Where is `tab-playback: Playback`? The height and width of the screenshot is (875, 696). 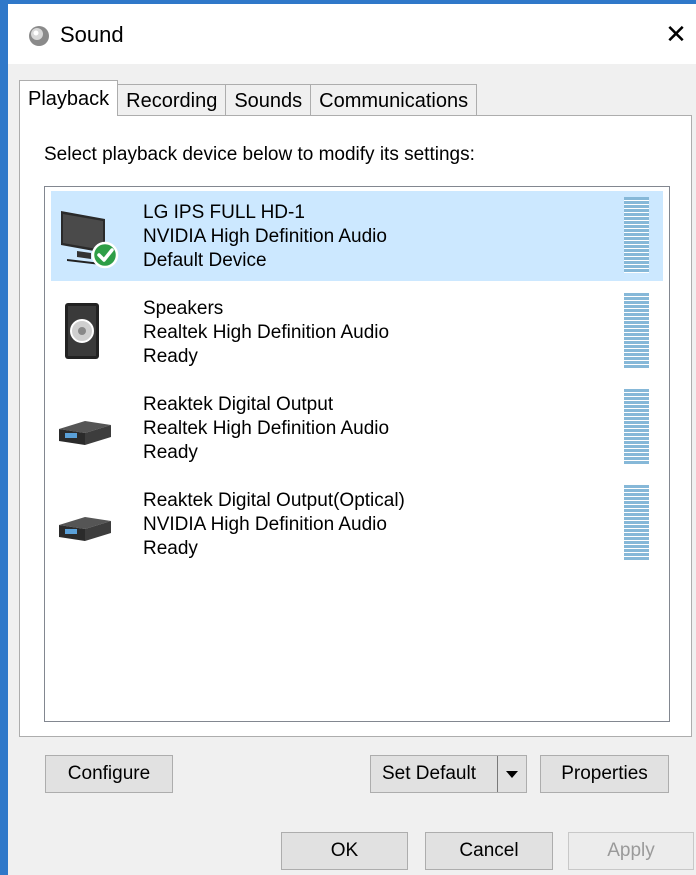 tab-playback: Playback is located at coordinates (69, 98).